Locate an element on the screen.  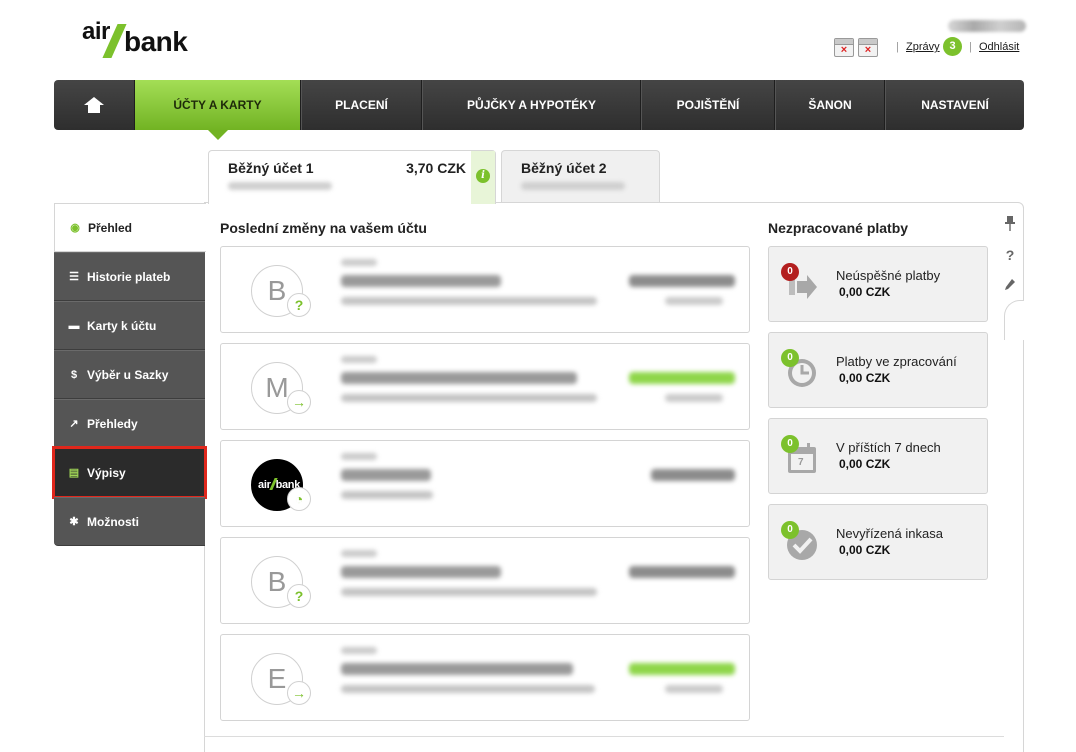
home-icon is located at coordinates (94, 105).